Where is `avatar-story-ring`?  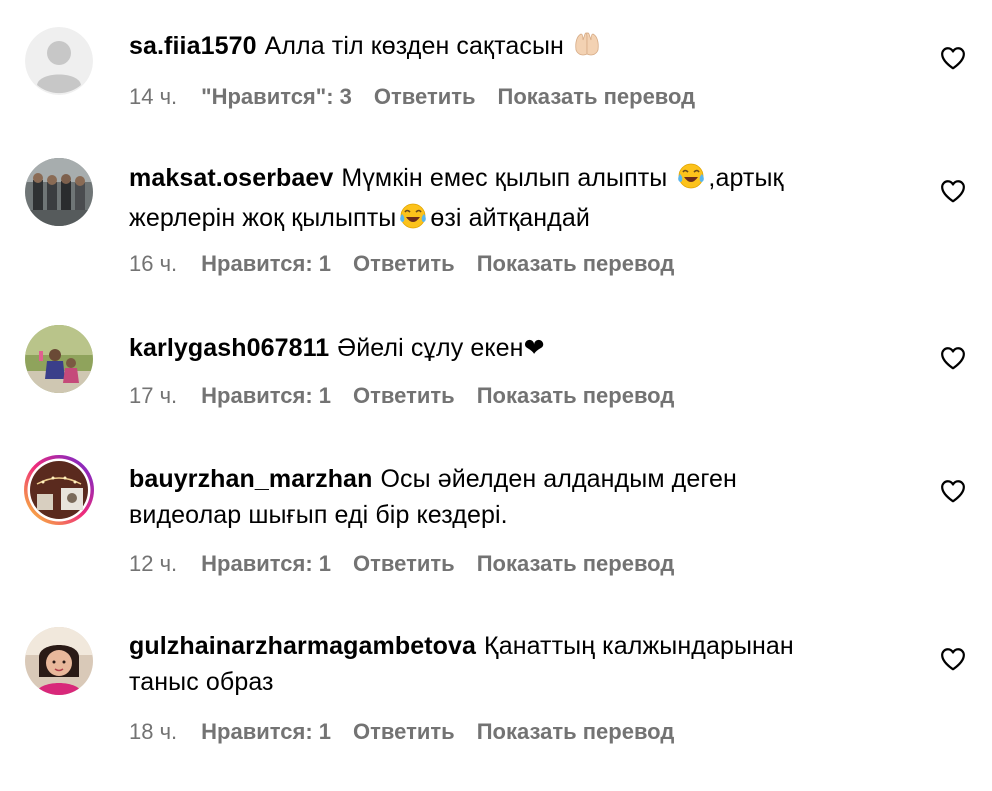
avatar-story-ring is located at coordinates (59, 490).